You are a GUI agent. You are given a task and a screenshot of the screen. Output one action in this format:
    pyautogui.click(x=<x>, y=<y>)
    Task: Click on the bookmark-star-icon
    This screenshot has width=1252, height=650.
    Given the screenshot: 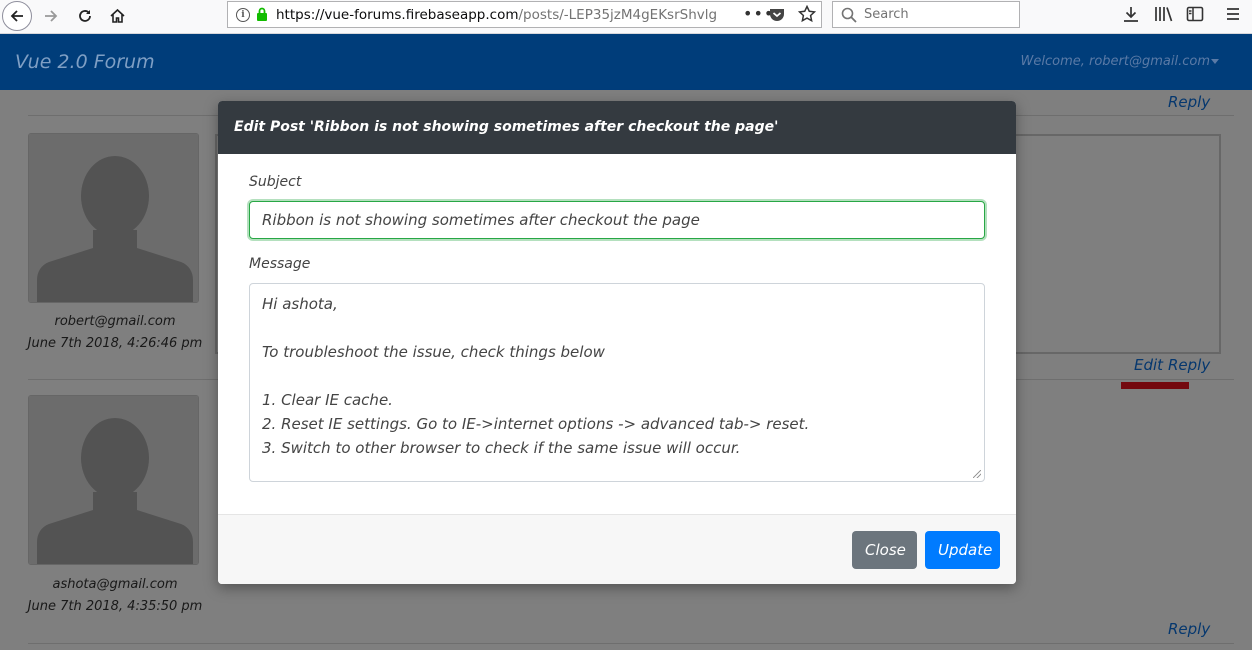 What is the action you would take?
    pyautogui.click(x=807, y=14)
    